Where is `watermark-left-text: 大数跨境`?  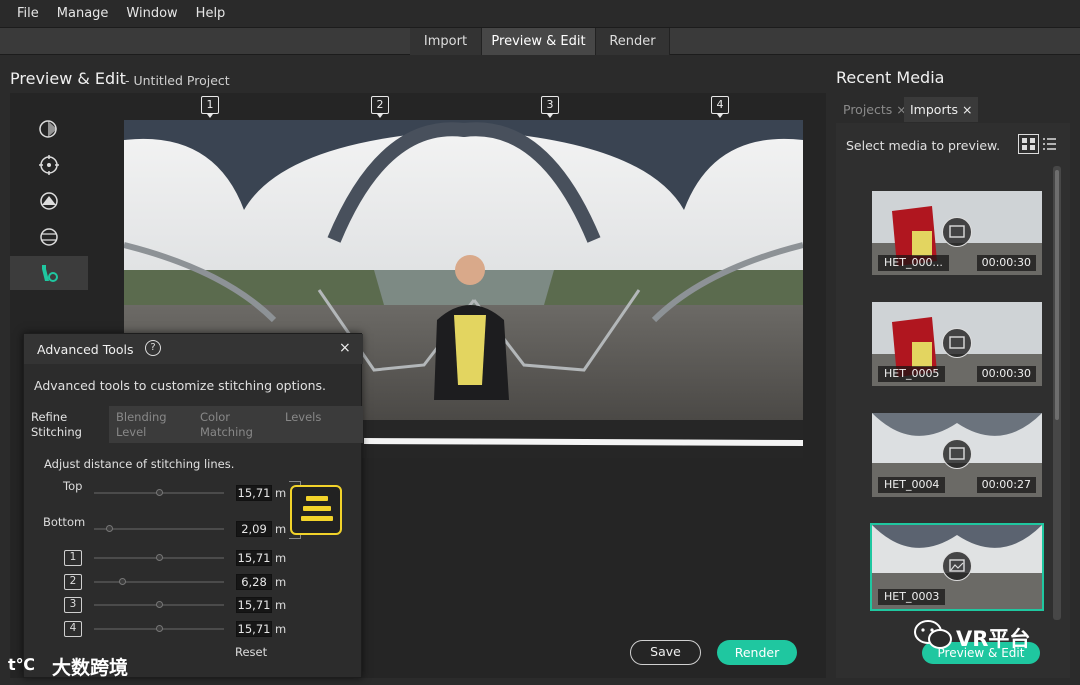 watermark-left-text: 大数跨境 is located at coordinates (90, 668).